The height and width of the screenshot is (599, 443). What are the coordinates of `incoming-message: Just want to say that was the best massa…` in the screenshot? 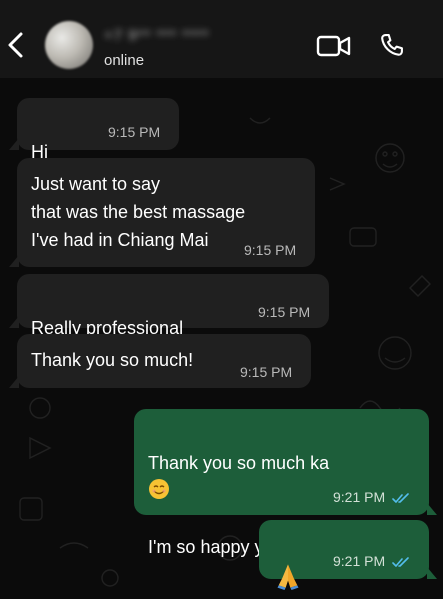 It's located at (162, 212).